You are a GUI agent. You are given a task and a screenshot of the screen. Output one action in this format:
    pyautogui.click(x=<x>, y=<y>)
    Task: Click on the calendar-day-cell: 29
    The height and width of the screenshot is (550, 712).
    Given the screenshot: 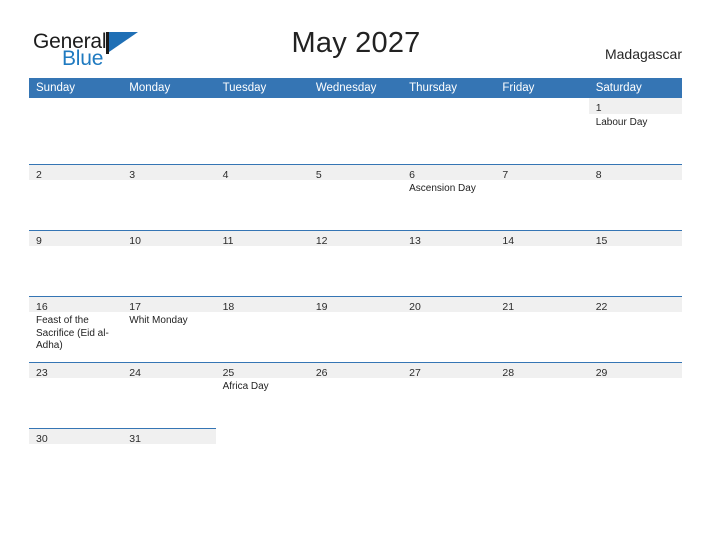 What is the action you would take?
    pyautogui.click(x=635, y=395)
    